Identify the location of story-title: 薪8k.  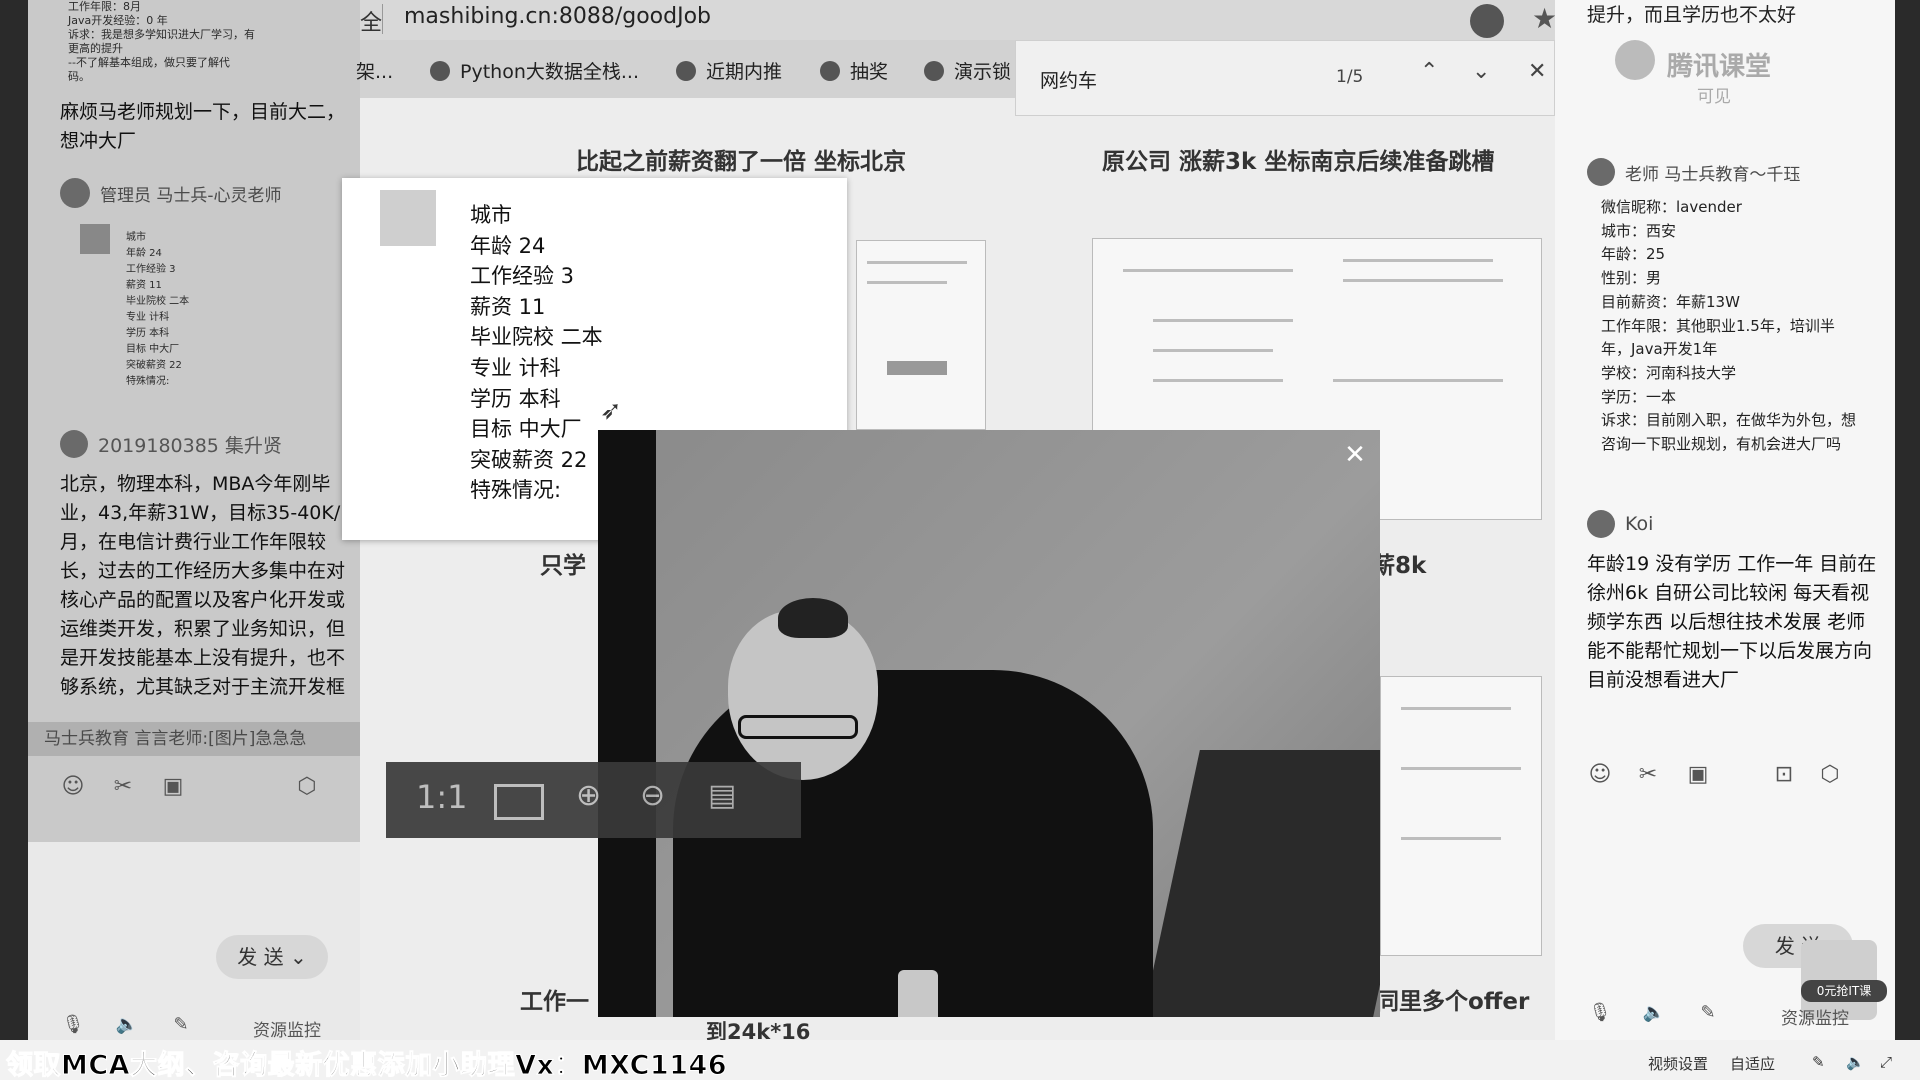
(1399, 566).